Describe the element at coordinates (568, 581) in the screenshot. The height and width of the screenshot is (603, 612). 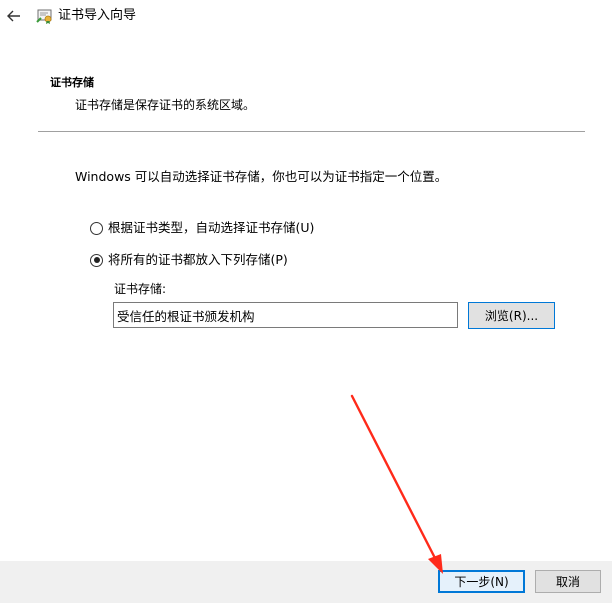
I see `cancel-button: 取消` at that location.